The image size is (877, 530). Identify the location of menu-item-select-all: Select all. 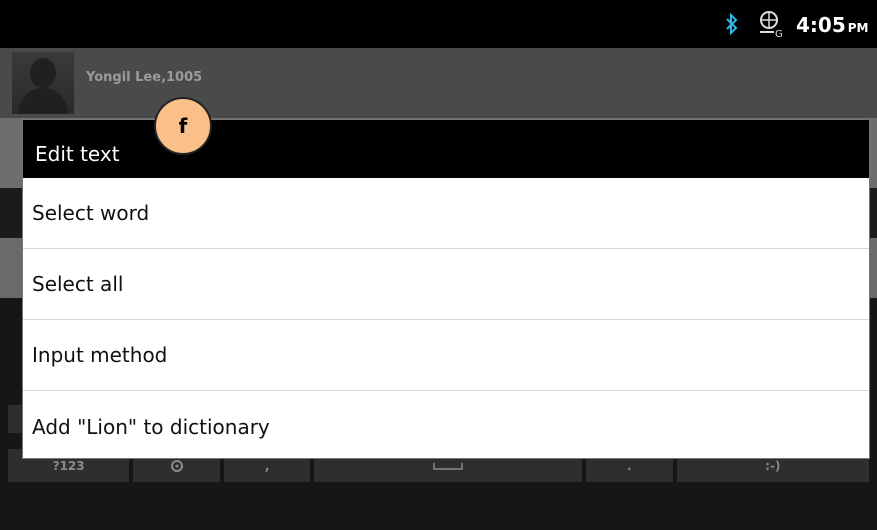
(446, 284).